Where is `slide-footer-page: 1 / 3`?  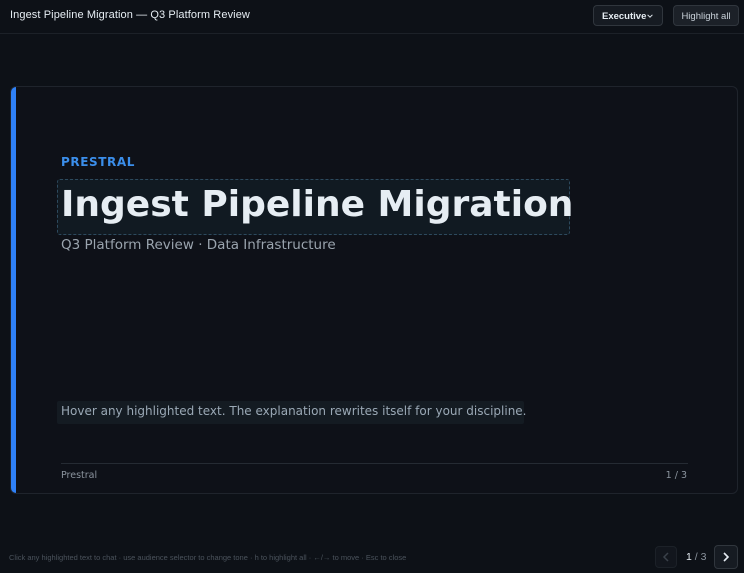 slide-footer-page: 1 / 3 is located at coordinates (676, 475).